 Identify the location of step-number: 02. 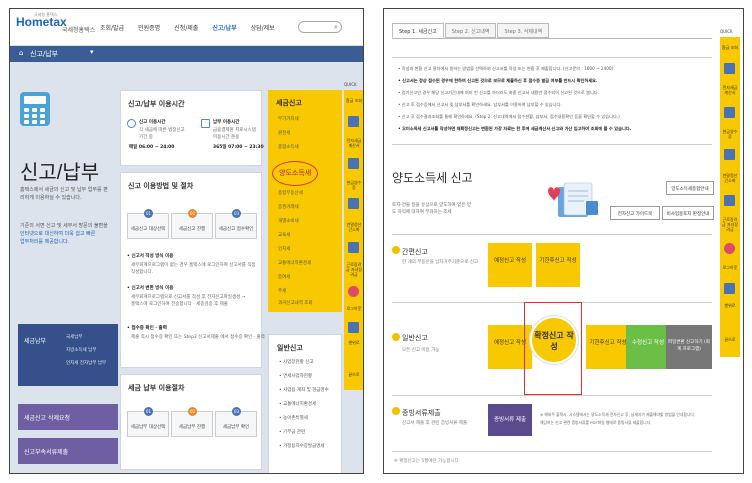
(192, 213).